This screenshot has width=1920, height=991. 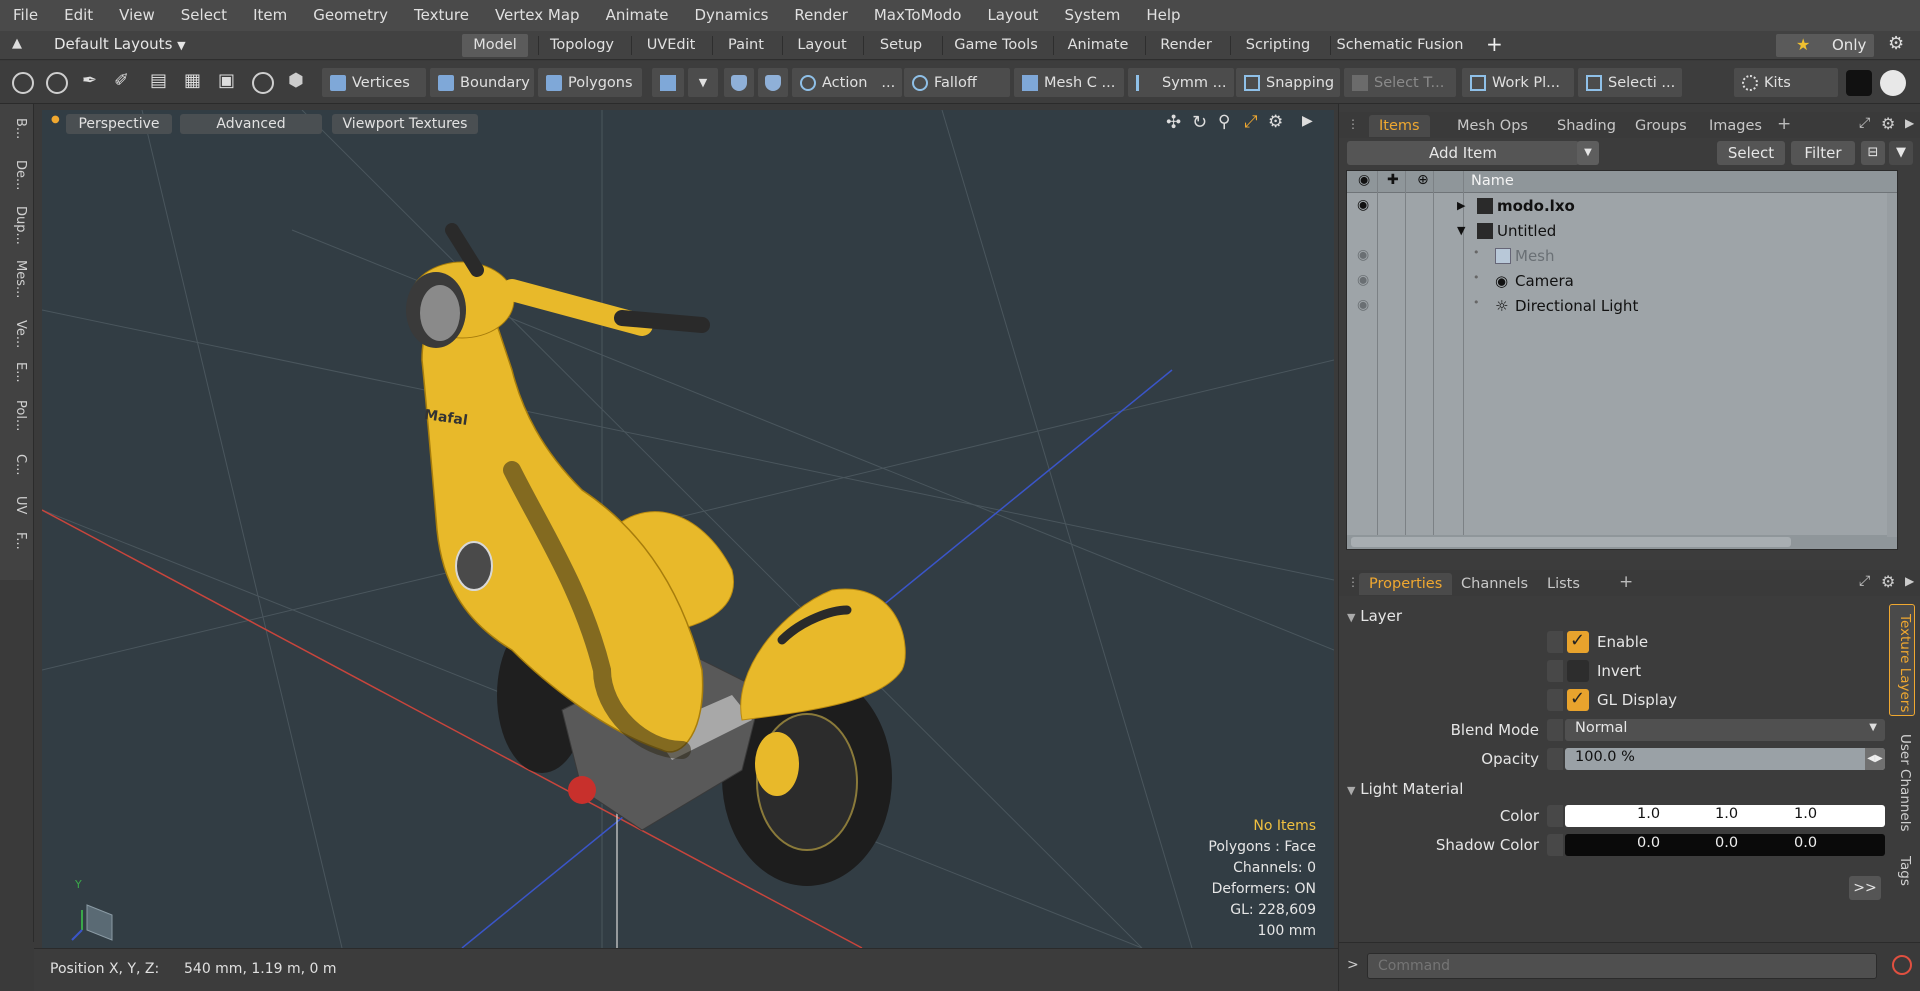 What do you see at coordinates (270, 15) in the screenshot?
I see `menu-item: Item` at bounding box center [270, 15].